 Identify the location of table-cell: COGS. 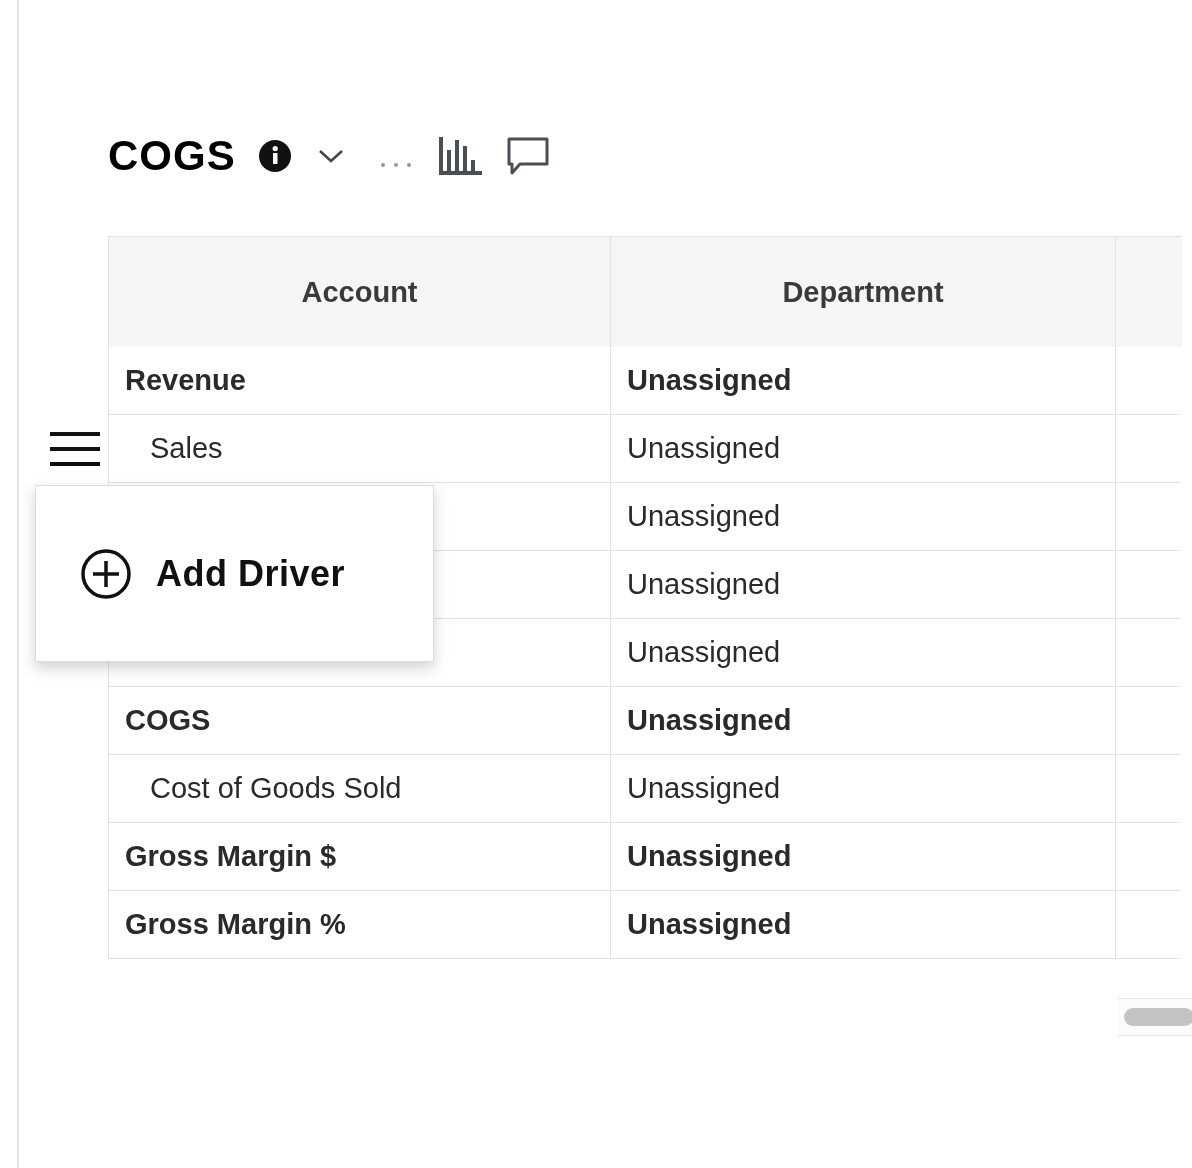
(360, 721).